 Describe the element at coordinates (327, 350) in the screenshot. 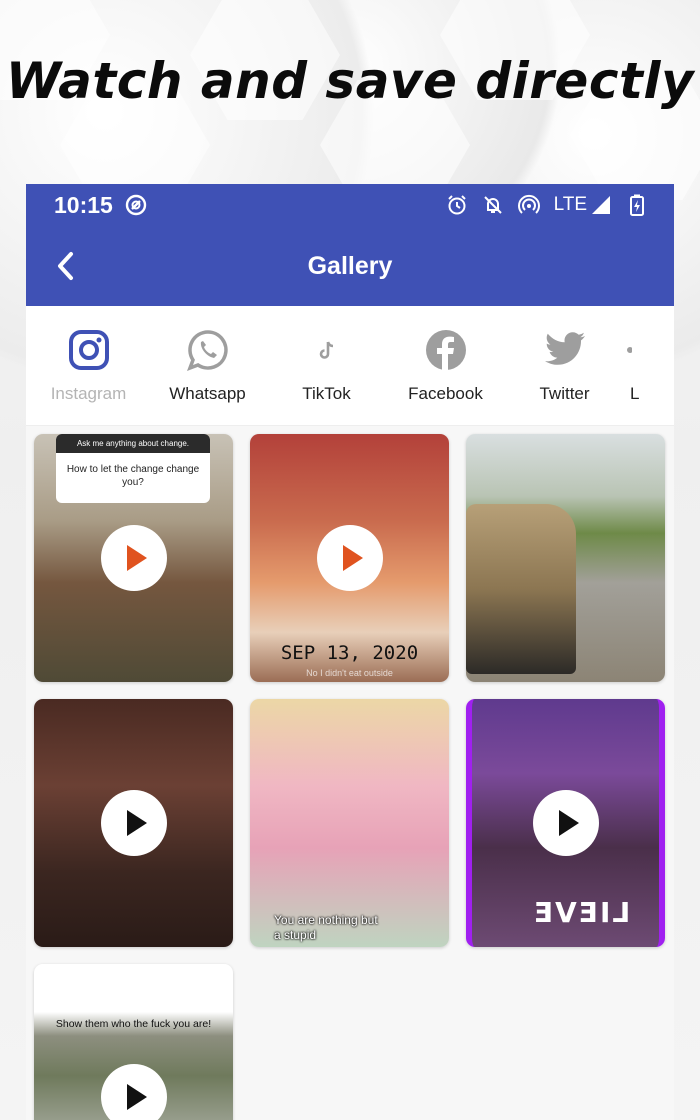

I see `tiktok-icon` at that location.